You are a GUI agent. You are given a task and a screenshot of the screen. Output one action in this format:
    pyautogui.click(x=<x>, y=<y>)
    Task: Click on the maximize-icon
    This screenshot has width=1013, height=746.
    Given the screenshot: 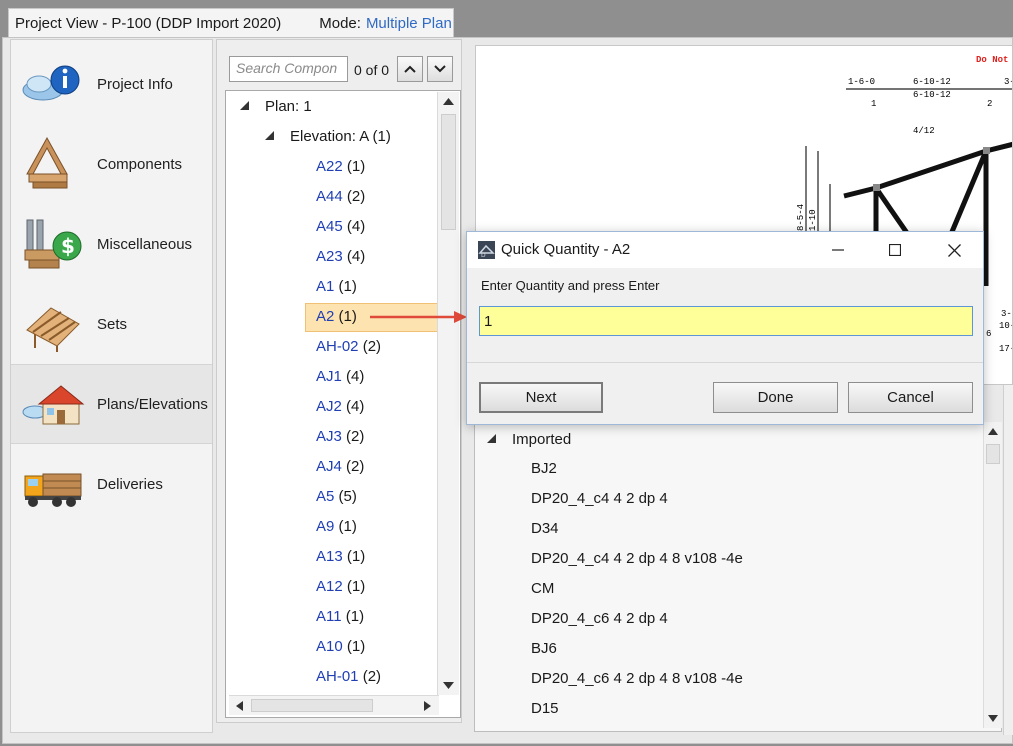 What is the action you would take?
    pyautogui.click(x=895, y=250)
    